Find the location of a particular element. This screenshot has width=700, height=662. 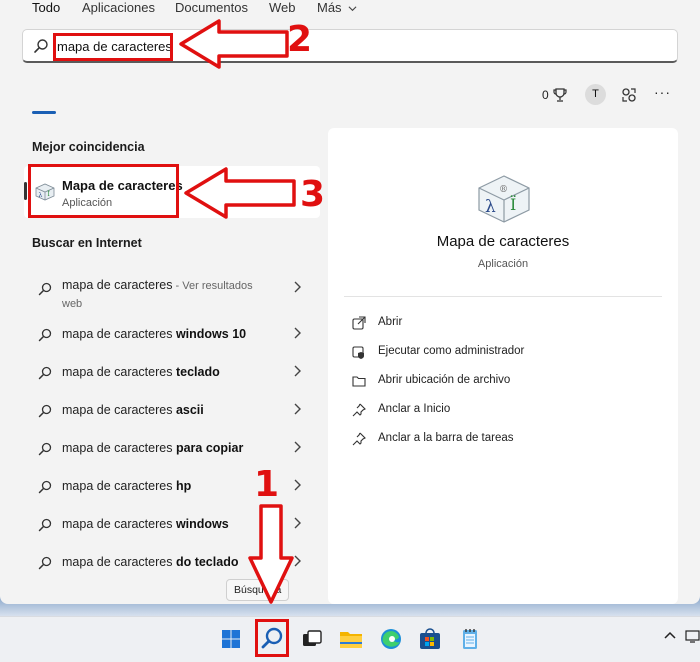

action-pin-taskbar: Anclar a la barra de tareas is located at coordinates (498, 440).